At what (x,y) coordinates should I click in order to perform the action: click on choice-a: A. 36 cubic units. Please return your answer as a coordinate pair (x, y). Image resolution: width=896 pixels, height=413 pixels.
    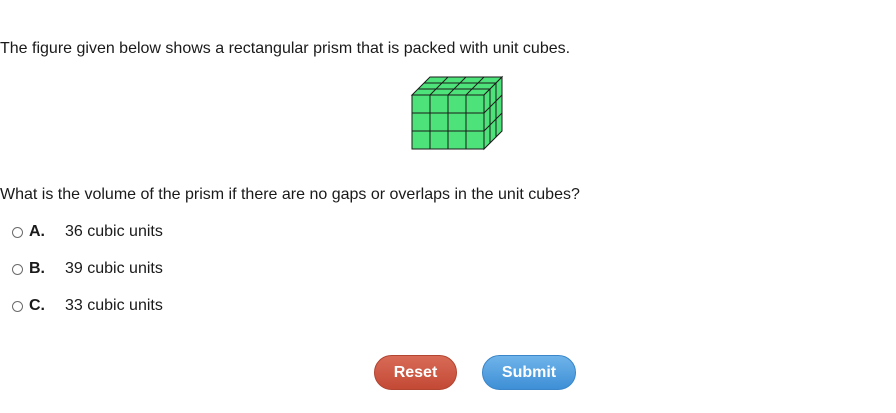
    Looking at the image, I should click on (87, 232).